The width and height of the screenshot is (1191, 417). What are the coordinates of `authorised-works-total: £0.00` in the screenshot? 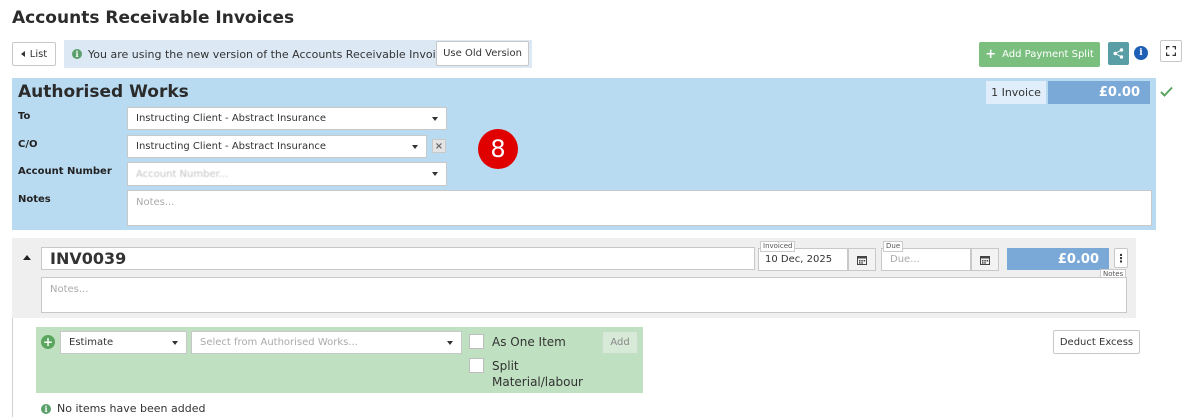 It's located at (1099, 92).